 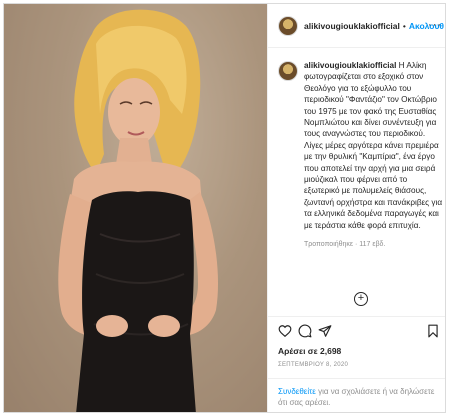 I want to click on bookmark-icon, so click(x=433, y=331).